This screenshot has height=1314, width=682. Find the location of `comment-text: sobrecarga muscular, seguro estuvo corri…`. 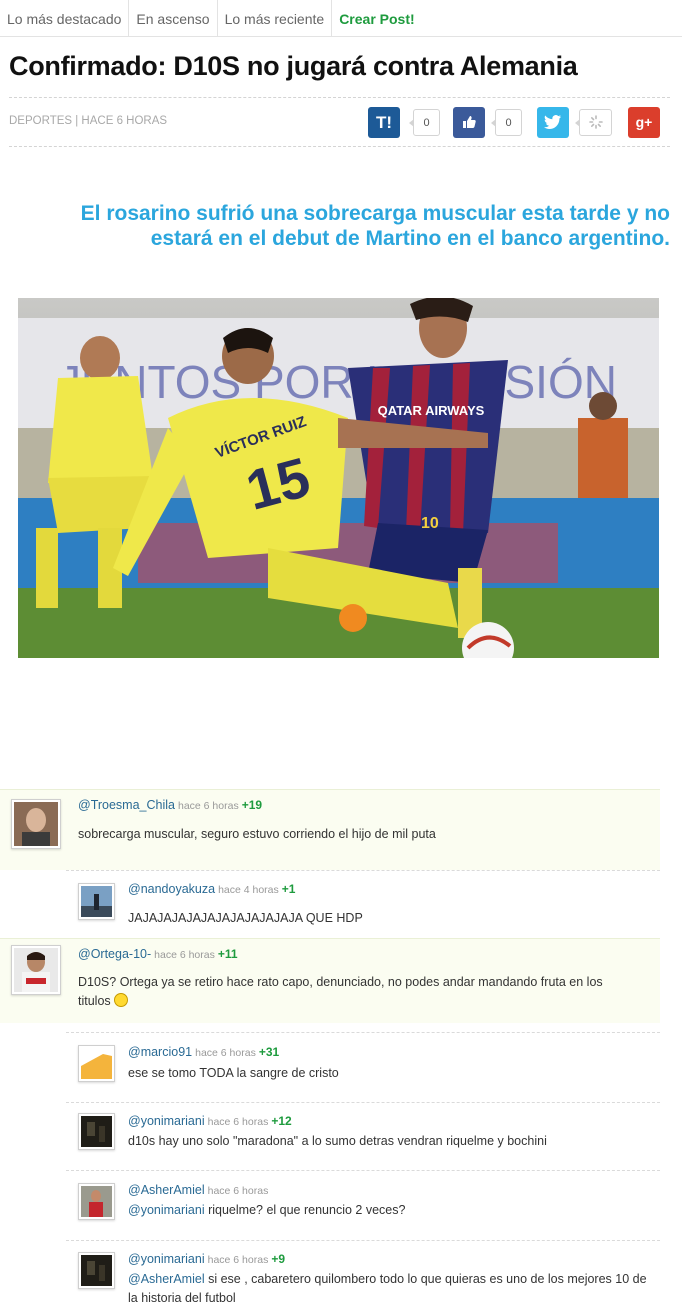

comment-text: sobrecarga muscular, seguro estuvo corri… is located at coordinates (257, 834).